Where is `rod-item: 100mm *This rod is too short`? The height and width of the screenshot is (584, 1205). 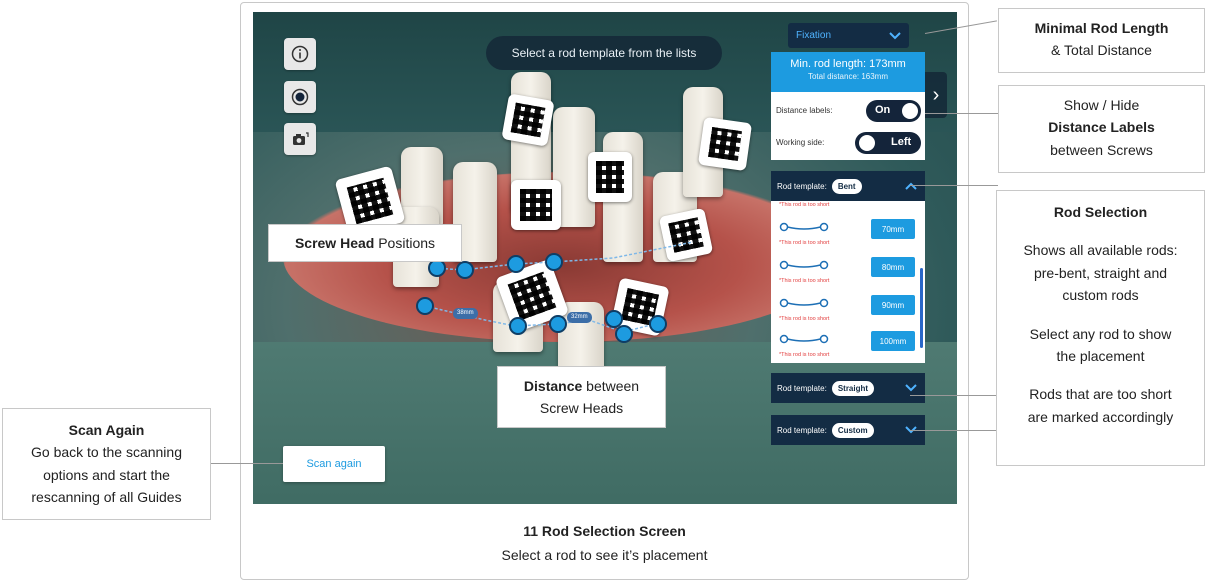 rod-item: 100mm *This rod is too short is located at coordinates (848, 344).